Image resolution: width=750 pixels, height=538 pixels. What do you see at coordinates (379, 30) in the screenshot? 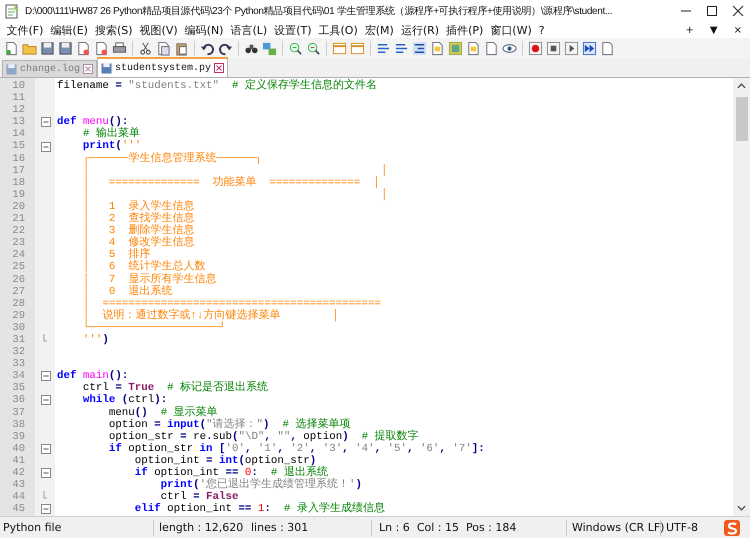
I see `menu-item: 宏(M)` at bounding box center [379, 30].